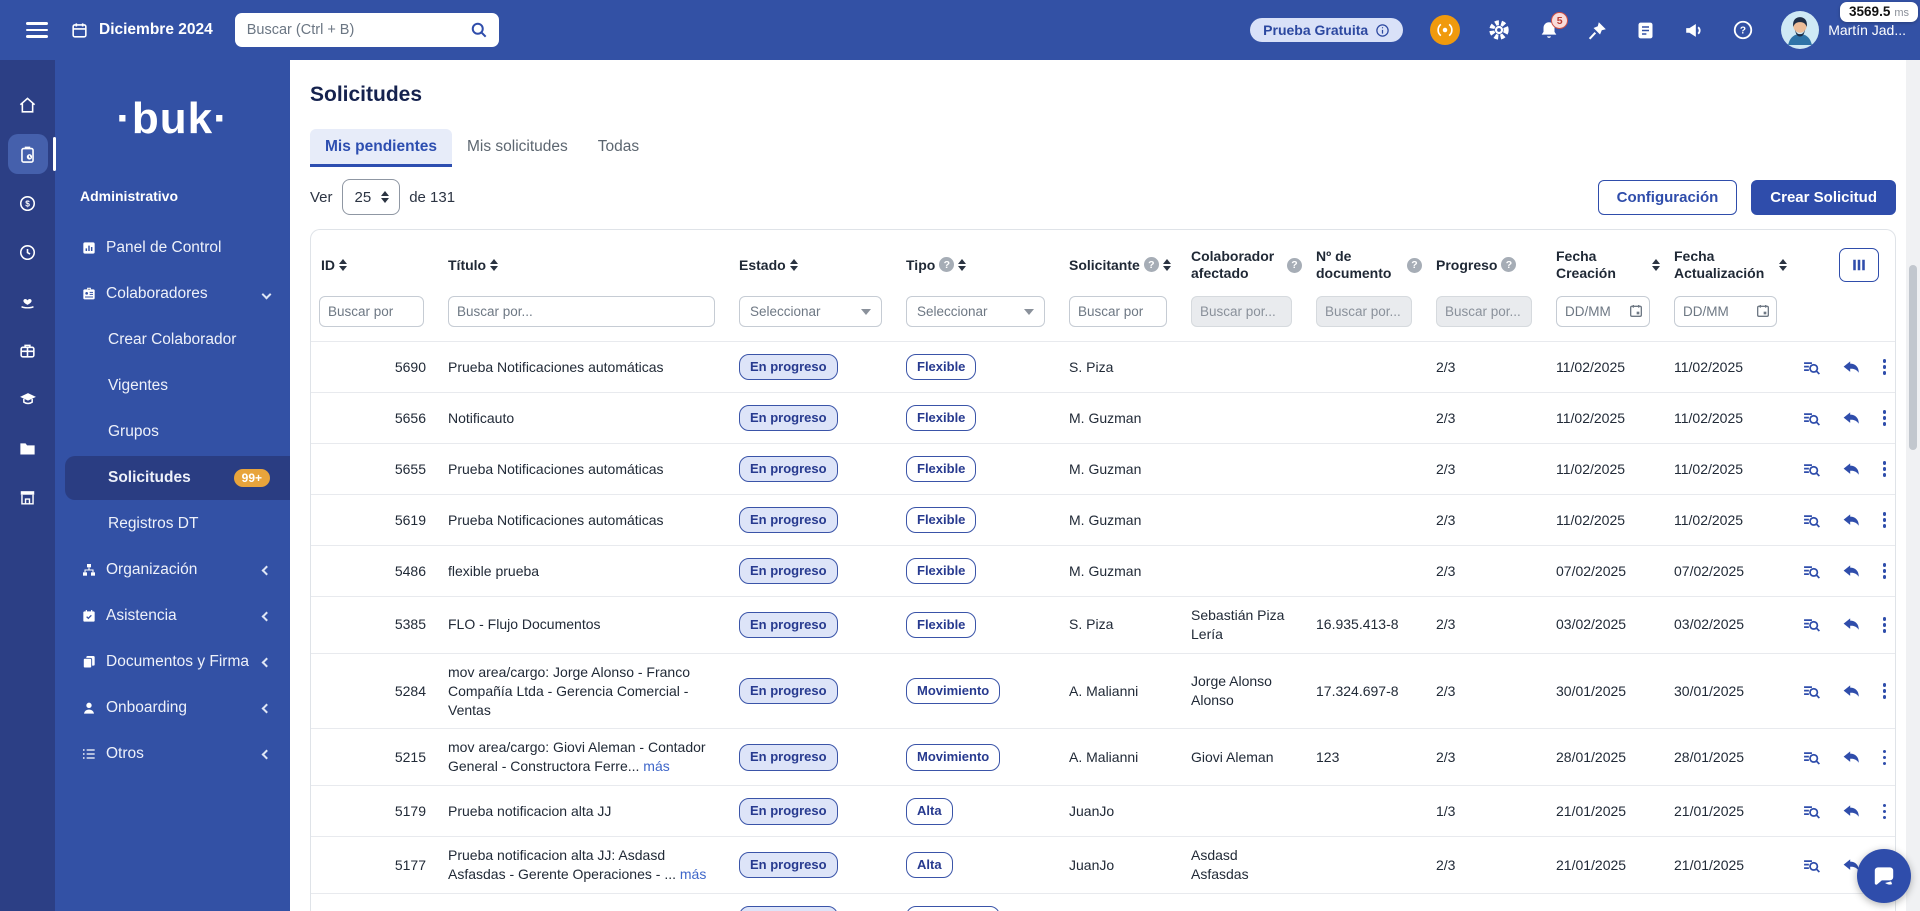 The width and height of the screenshot is (1920, 911). Describe the element at coordinates (517, 148) in the screenshot. I see `tab: Mis solicitudes` at that location.